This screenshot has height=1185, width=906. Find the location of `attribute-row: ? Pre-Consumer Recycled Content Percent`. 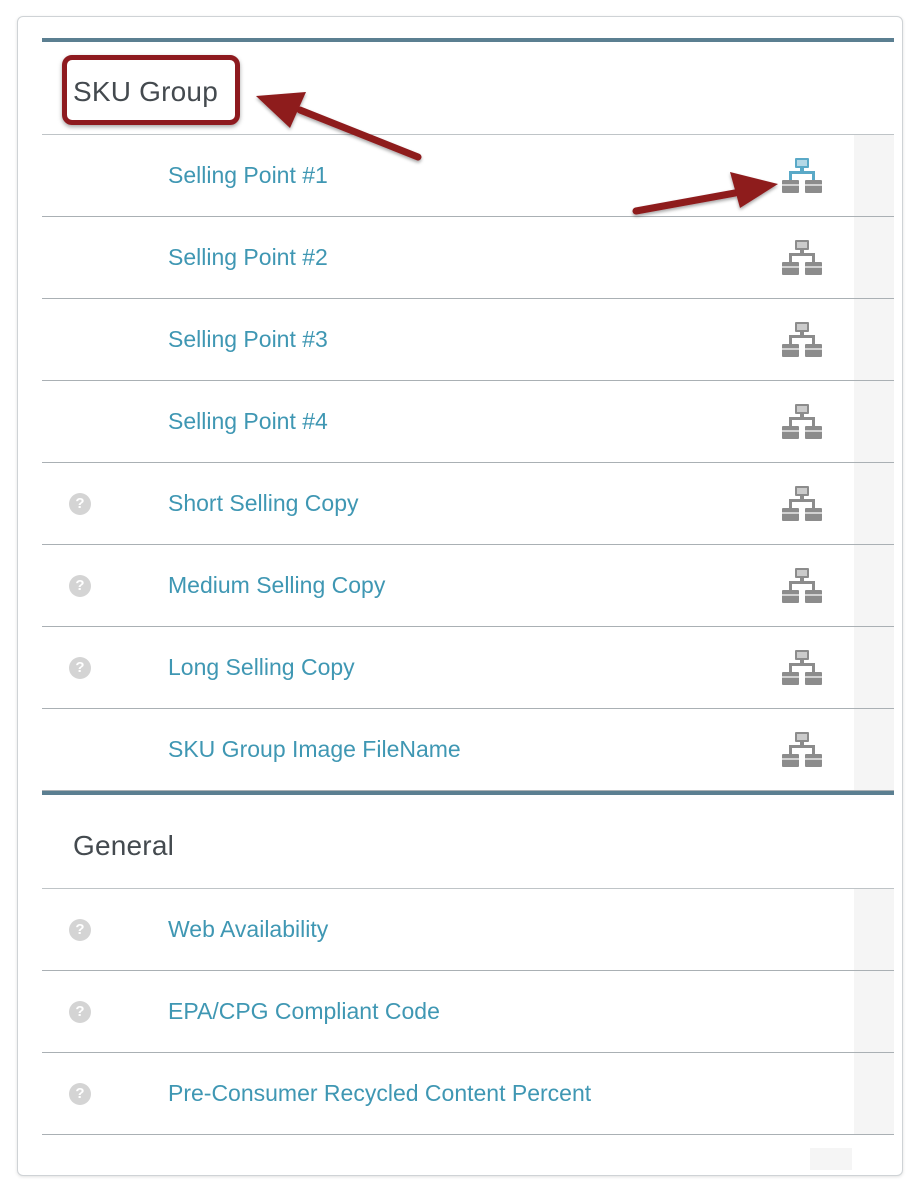

attribute-row: ? Pre-Consumer Recycled Content Percent is located at coordinates (468, 1094).